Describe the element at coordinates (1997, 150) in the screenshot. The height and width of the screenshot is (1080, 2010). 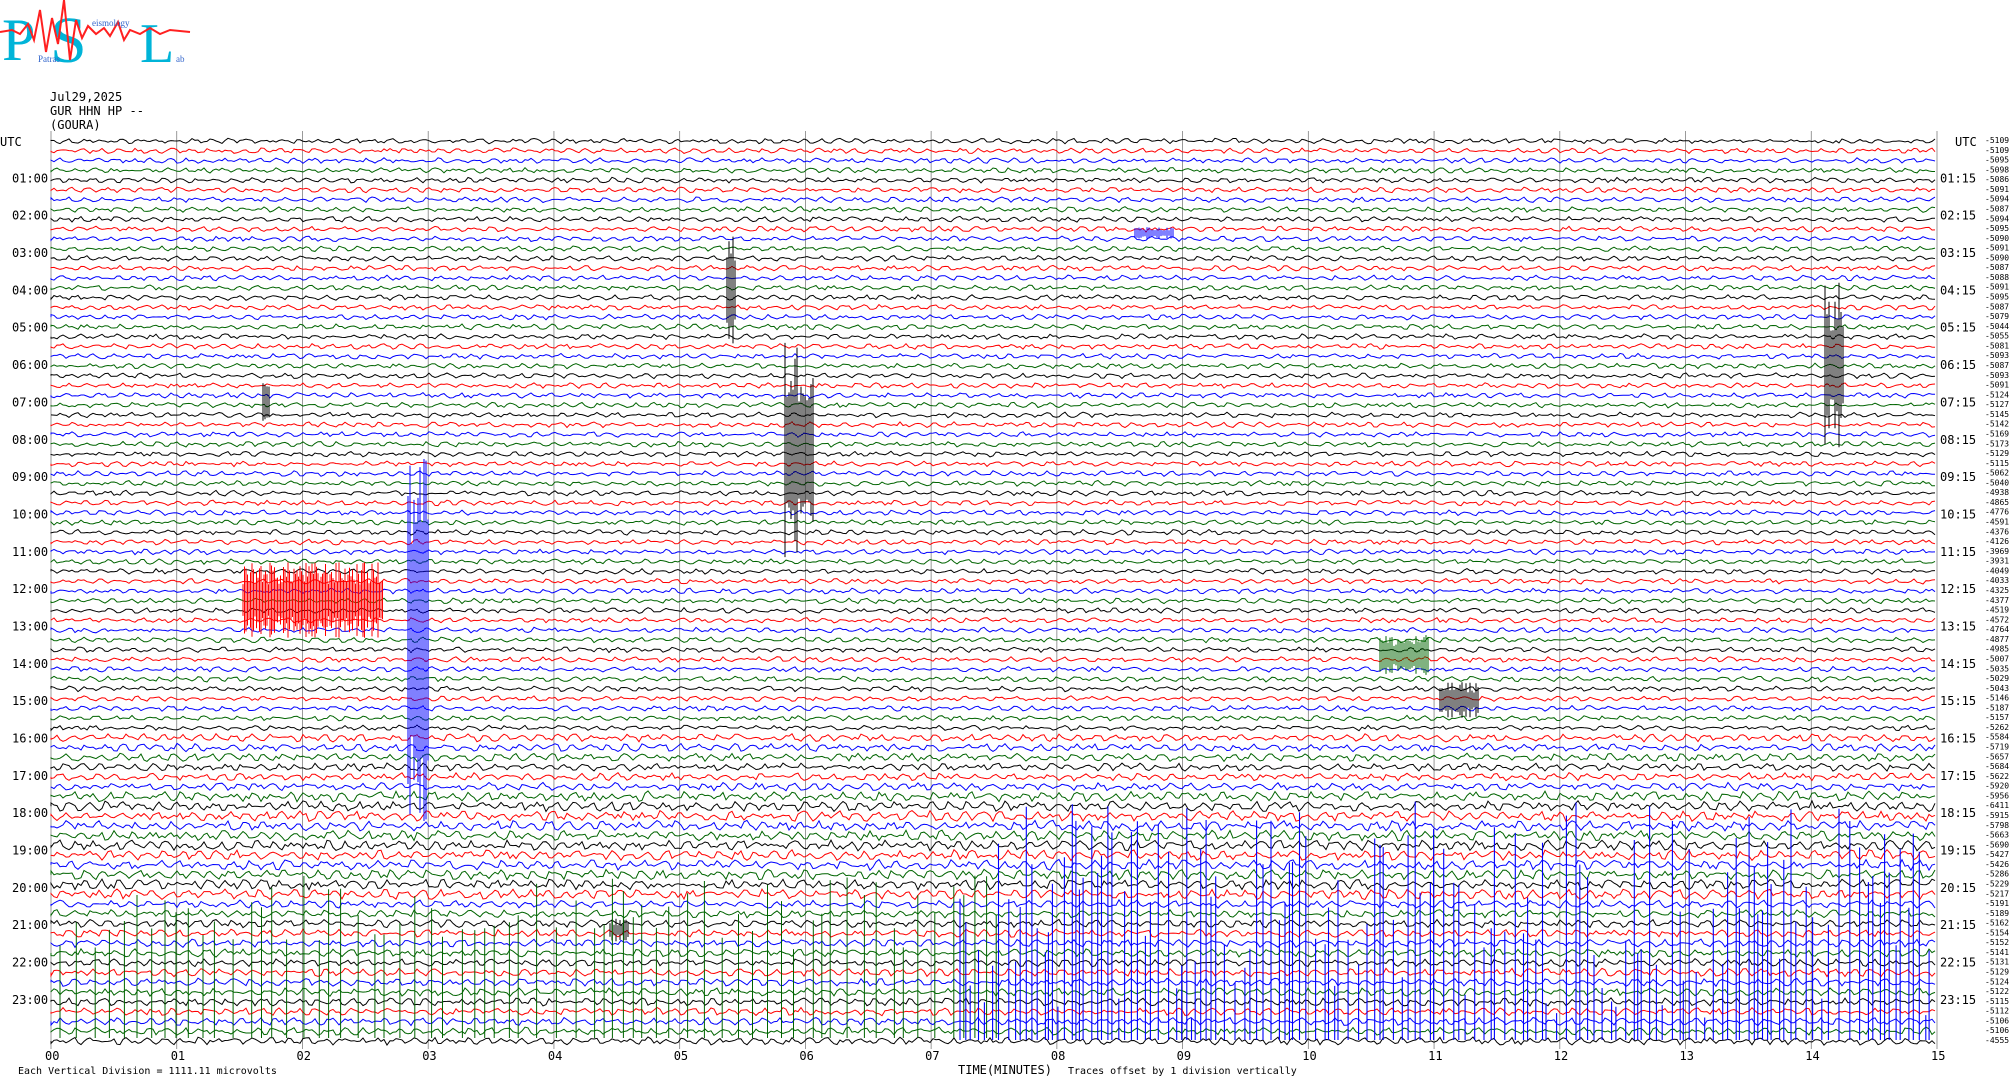
I see `trace-value-label: -5109` at that location.